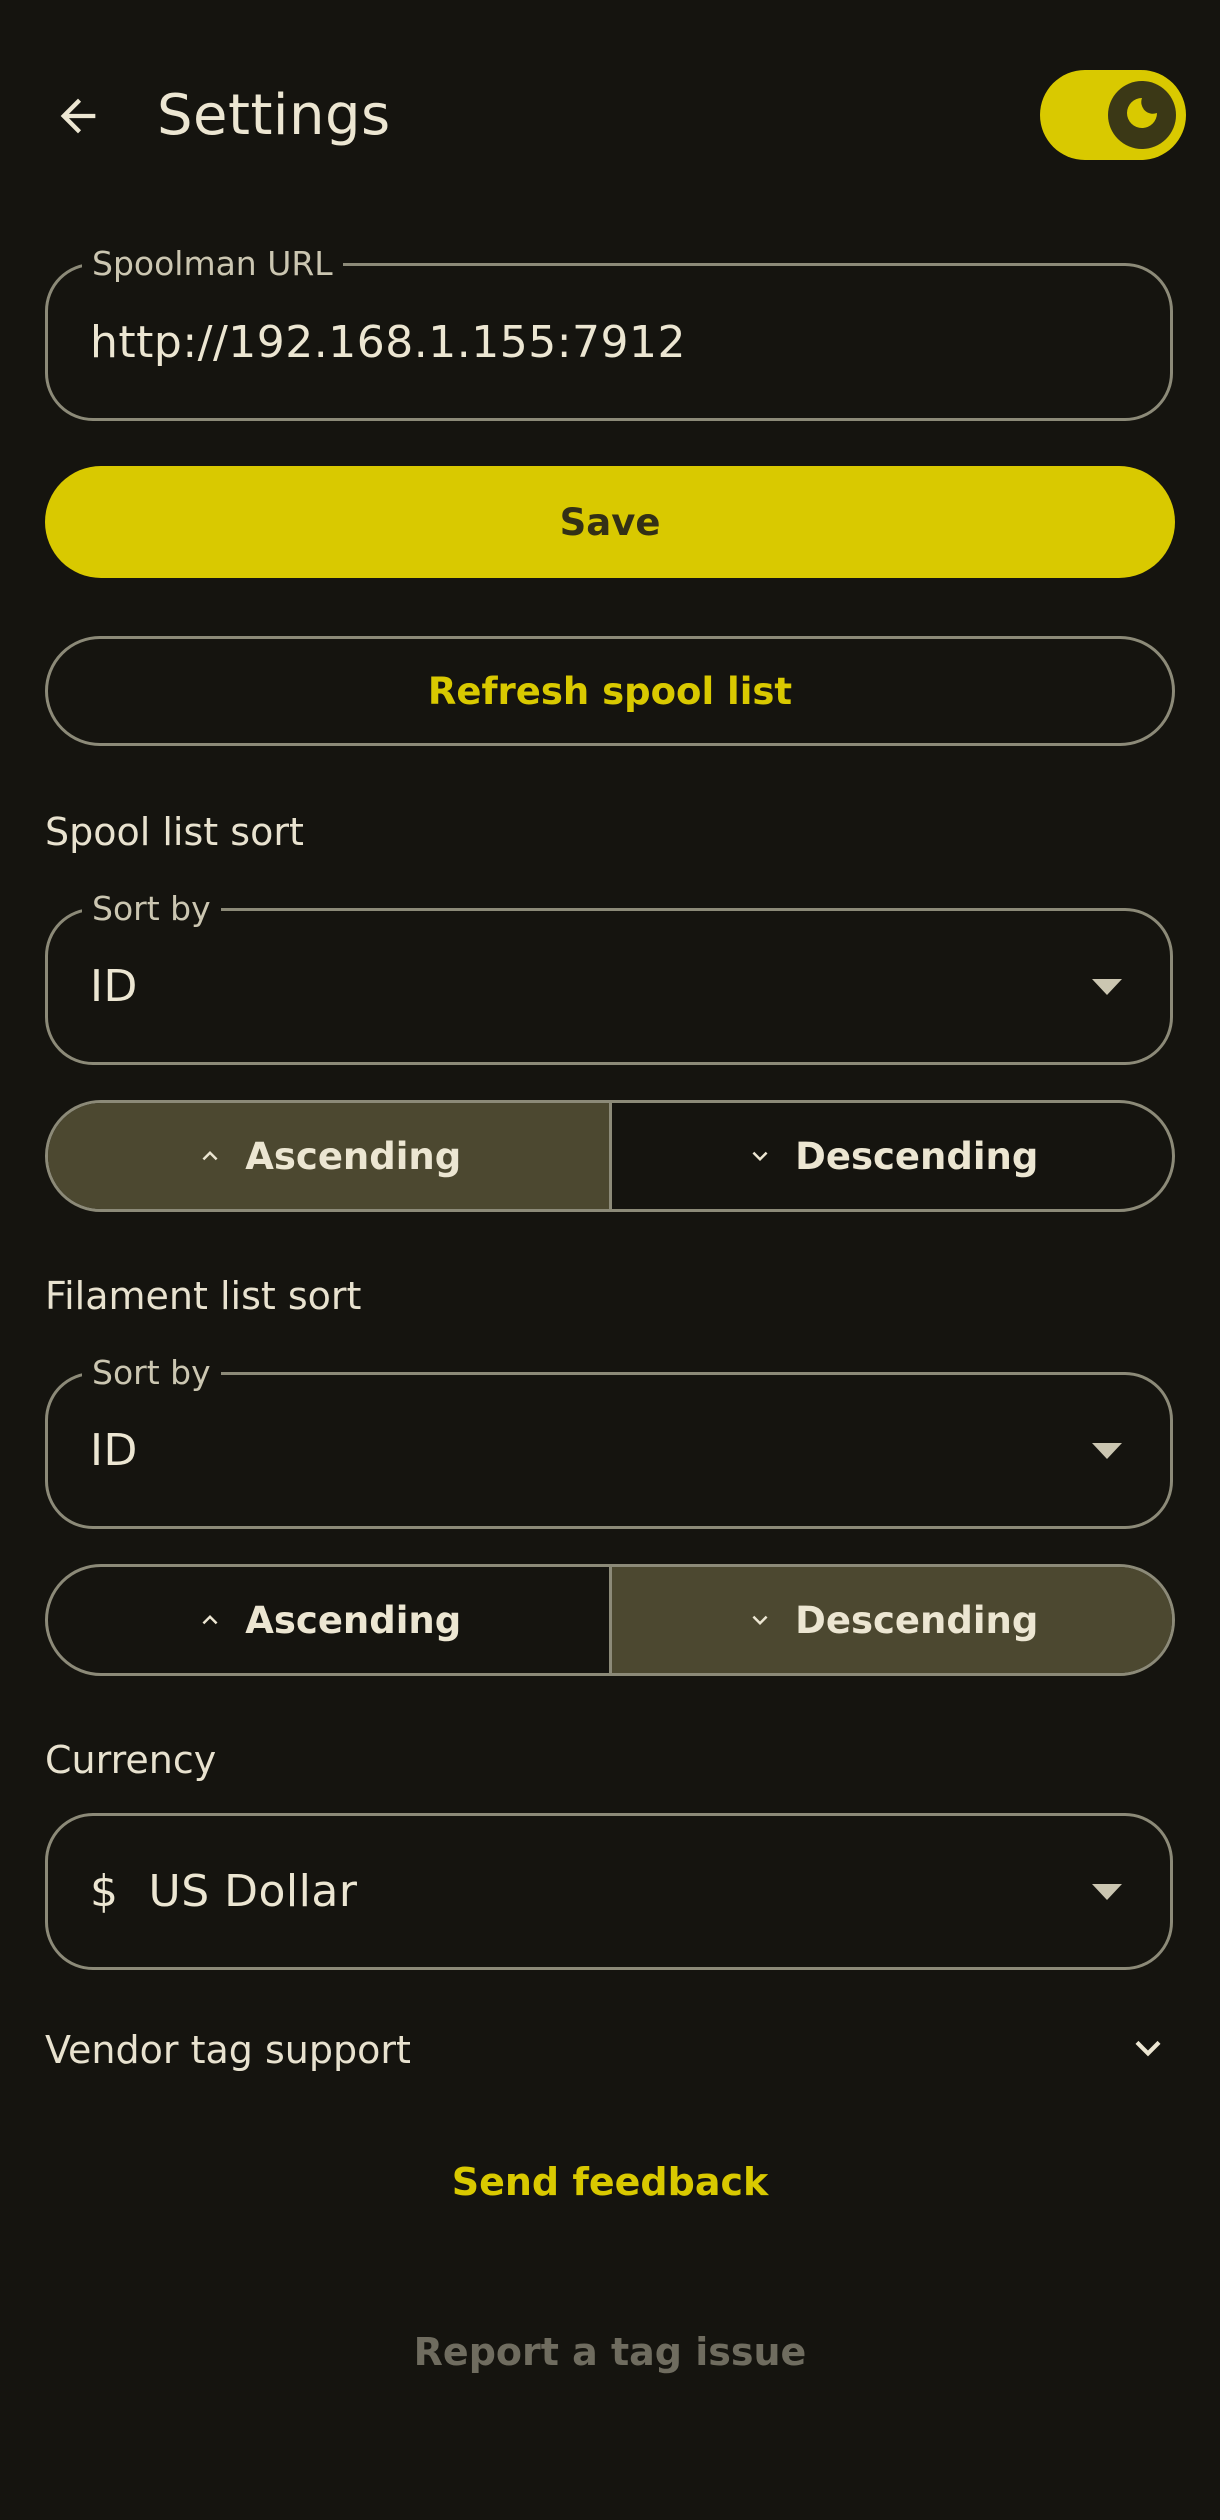 The width and height of the screenshot is (1220, 2520). Describe the element at coordinates (353, 1620) in the screenshot. I see `filament-sort-ascending-label: Ascending` at that location.